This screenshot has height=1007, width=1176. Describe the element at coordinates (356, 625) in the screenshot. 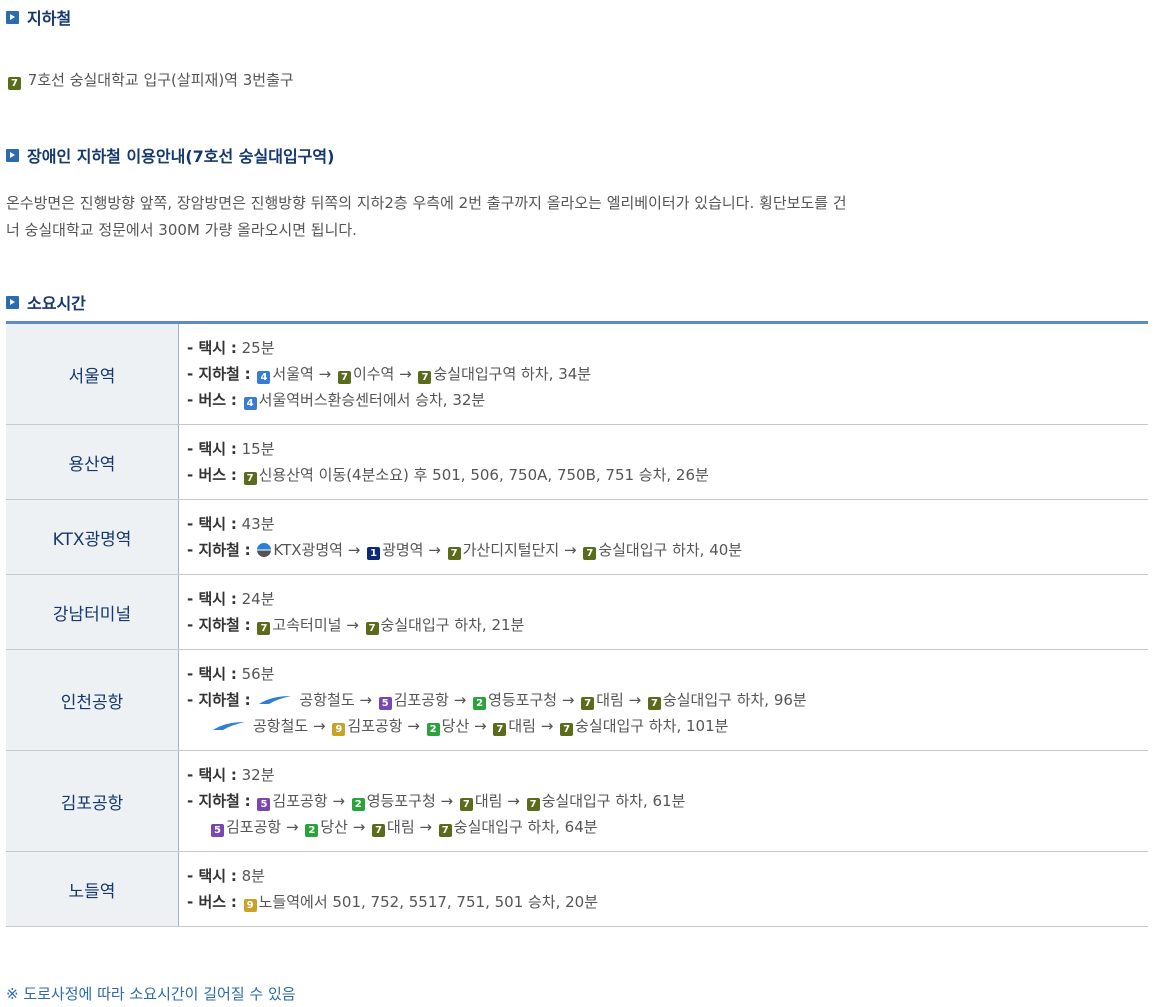

I see `subway-line: - 지하철 : 7 고속터미널 → 7 숭실대입구 하차, 21분` at that location.